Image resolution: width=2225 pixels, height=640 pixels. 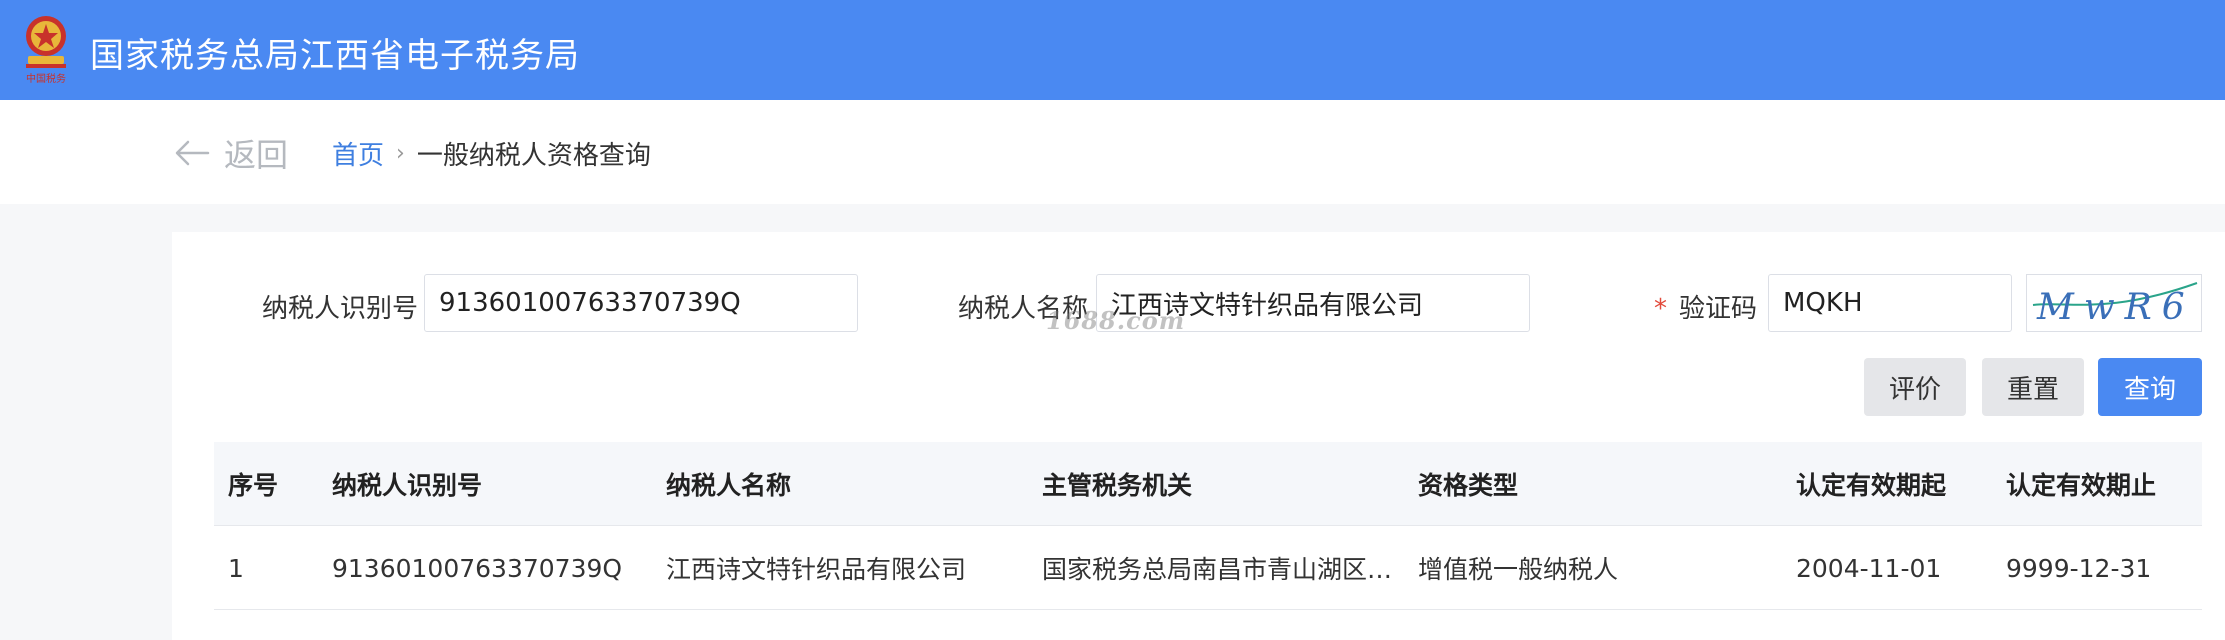 I want to click on captcha-graphic: MwR6, so click(x=2115, y=305).